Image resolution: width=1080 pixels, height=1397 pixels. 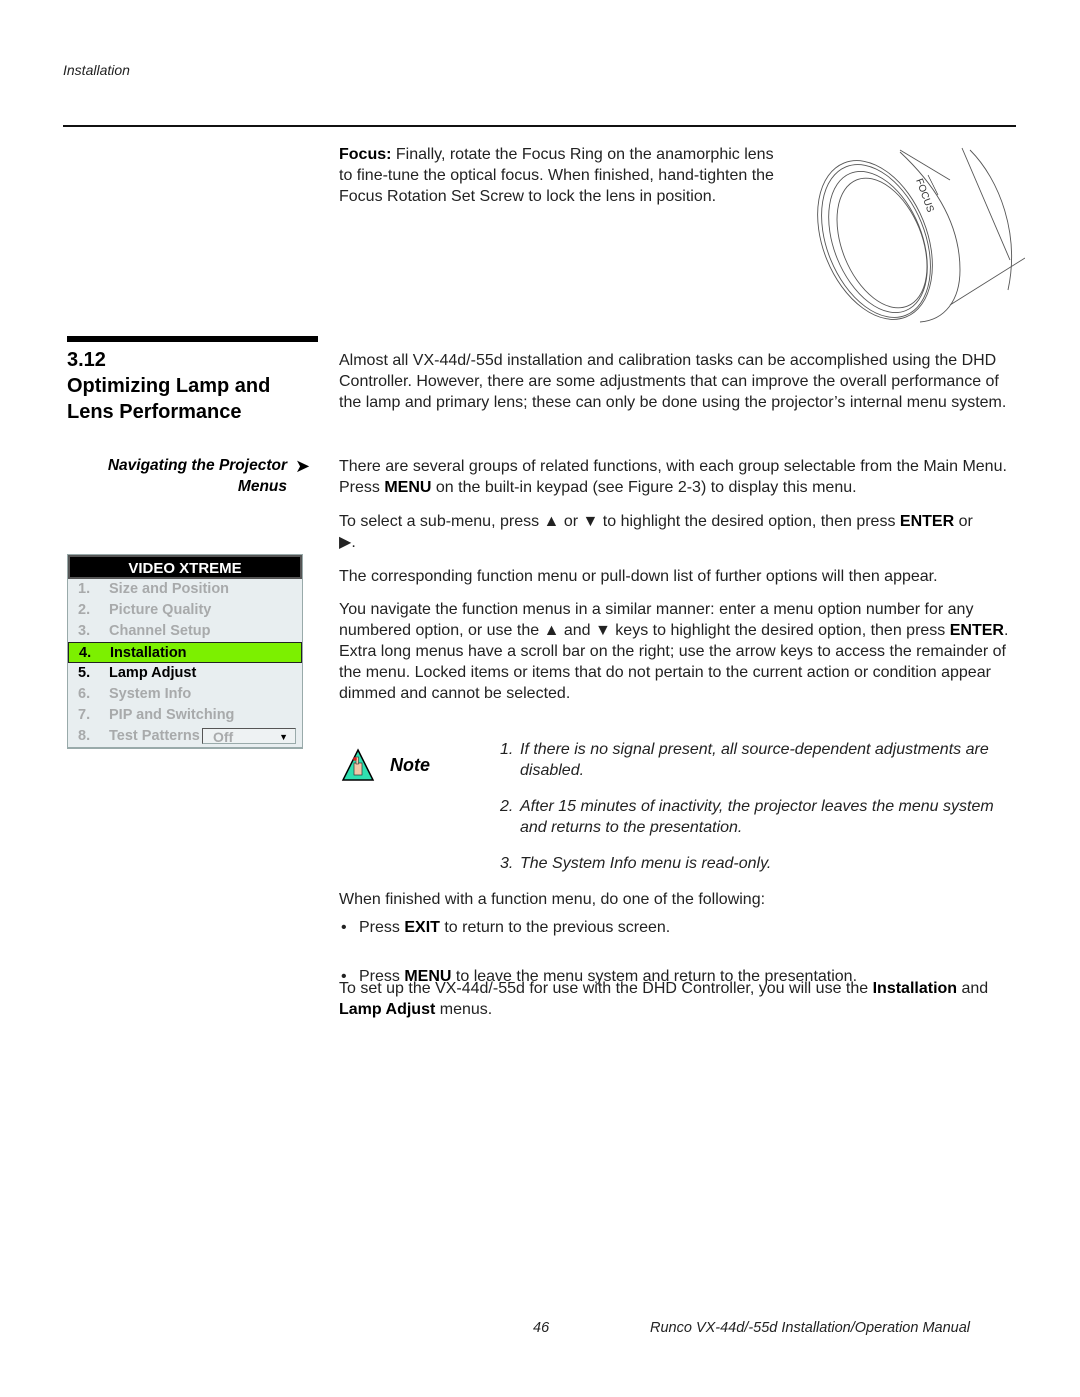 I want to click on menu-item-channel-setup: 3. Channel Setup, so click(x=185, y=631).